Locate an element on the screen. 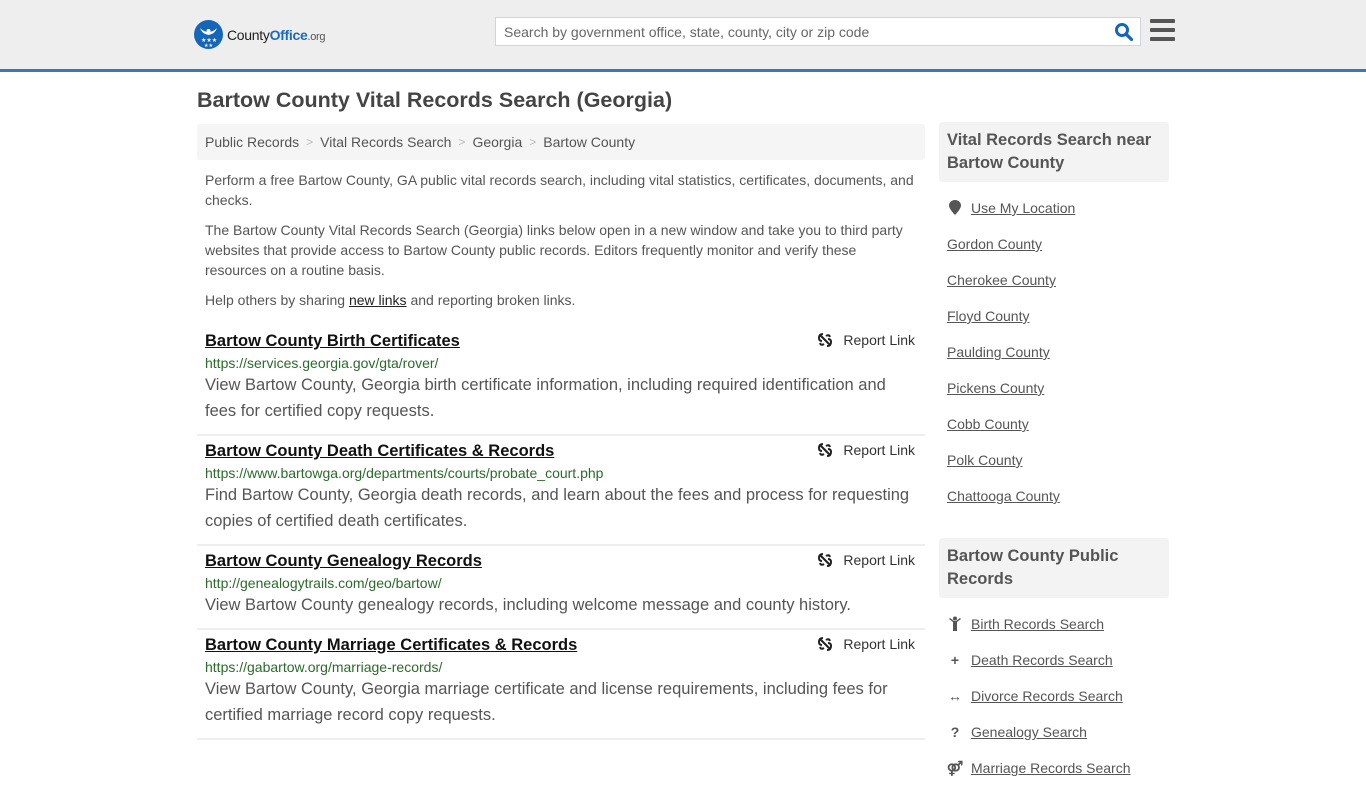 This screenshot has height=800, width=1366. logo-brand-b: Office is located at coordinates (288, 34).